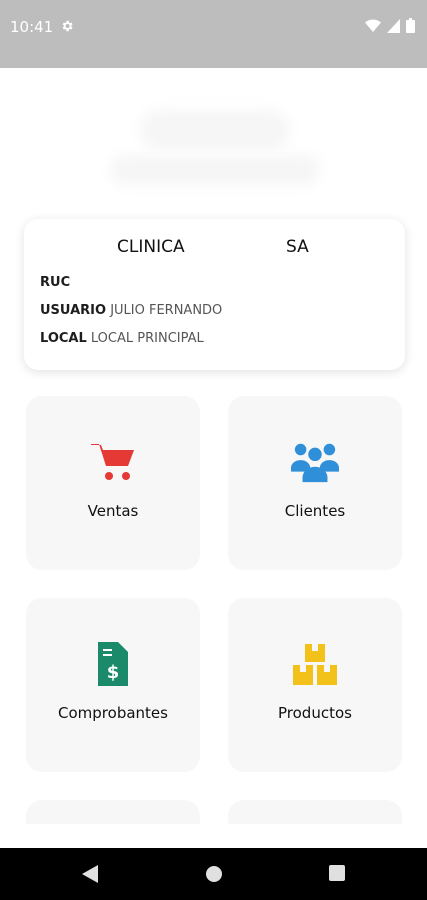 The height and width of the screenshot is (900, 427). I want to click on tile-ventas: Ventas, so click(113, 483).